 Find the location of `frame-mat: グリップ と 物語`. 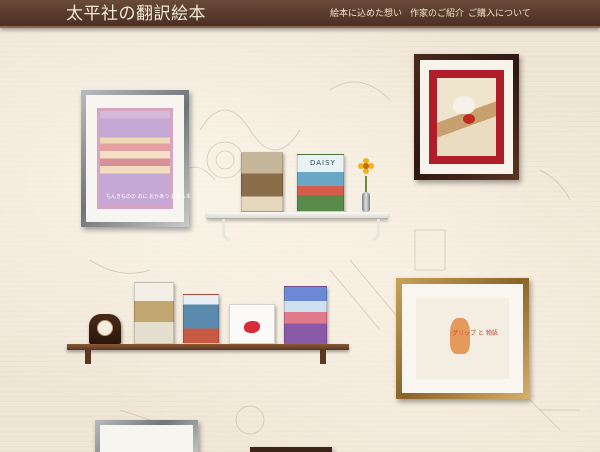

frame-mat: グリップ と 物語 is located at coordinates (462, 338).